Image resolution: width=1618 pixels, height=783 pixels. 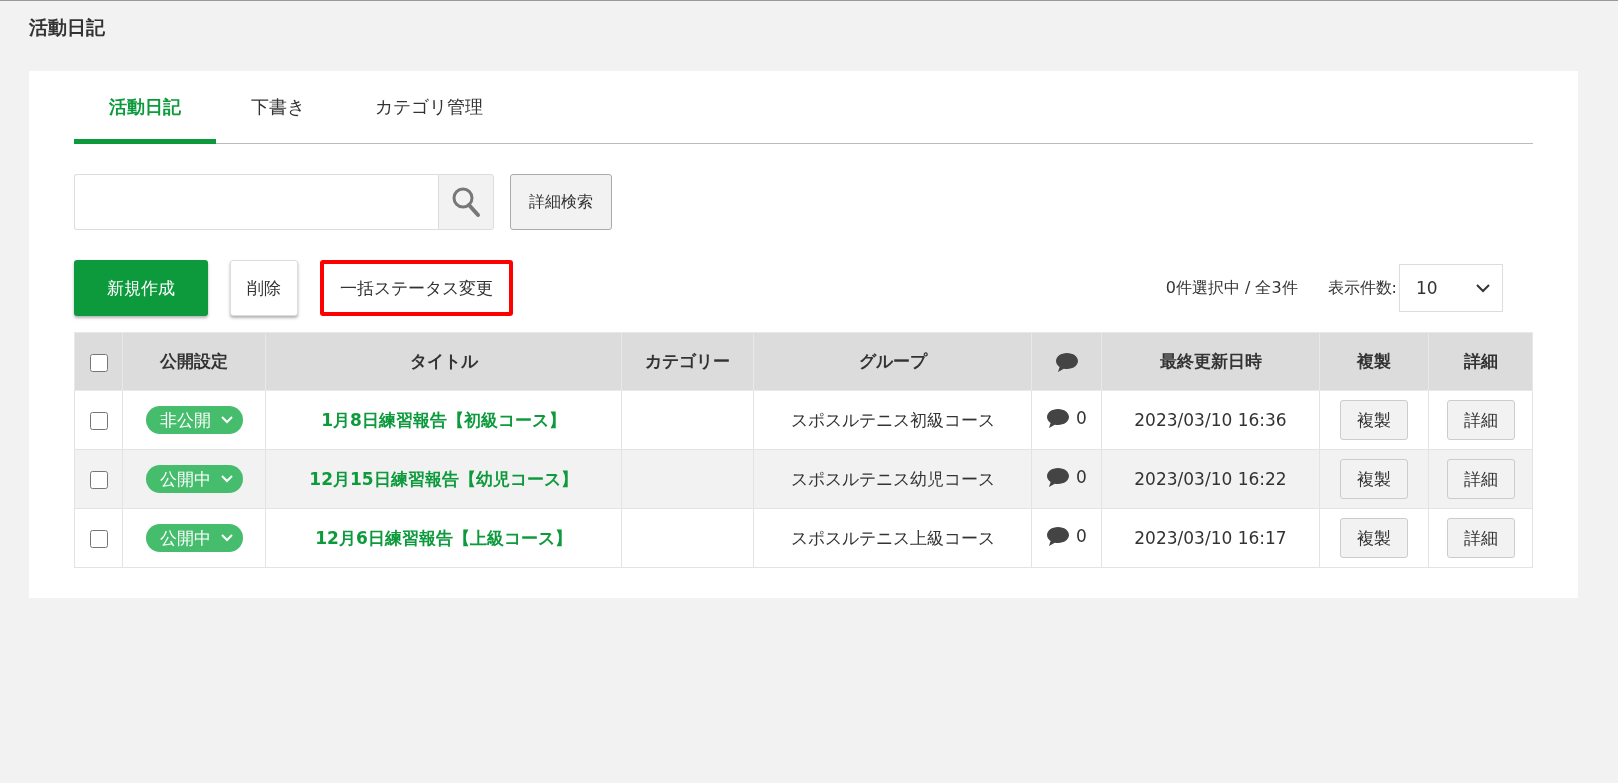 What do you see at coordinates (1231, 288) in the screenshot?
I see `selection-count: 0件選択中 / 全3件` at bounding box center [1231, 288].